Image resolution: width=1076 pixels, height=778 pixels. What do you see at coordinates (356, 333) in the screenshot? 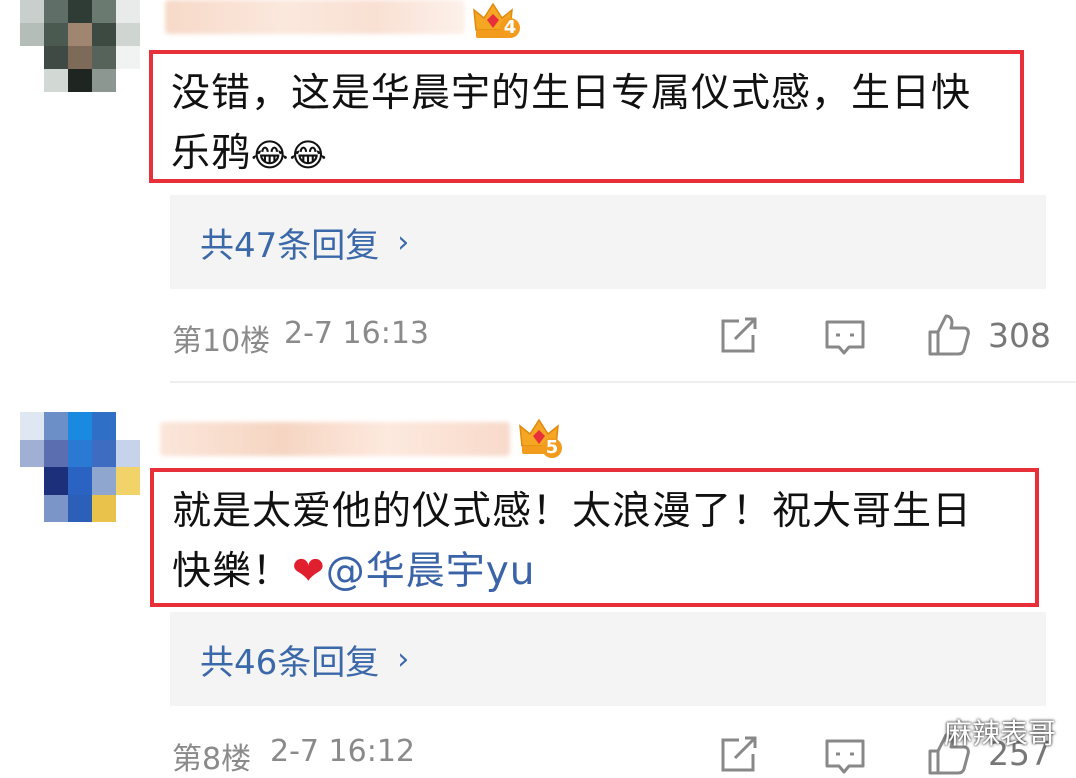
I see `timestamp: 2-7 16:13` at bounding box center [356, 333].